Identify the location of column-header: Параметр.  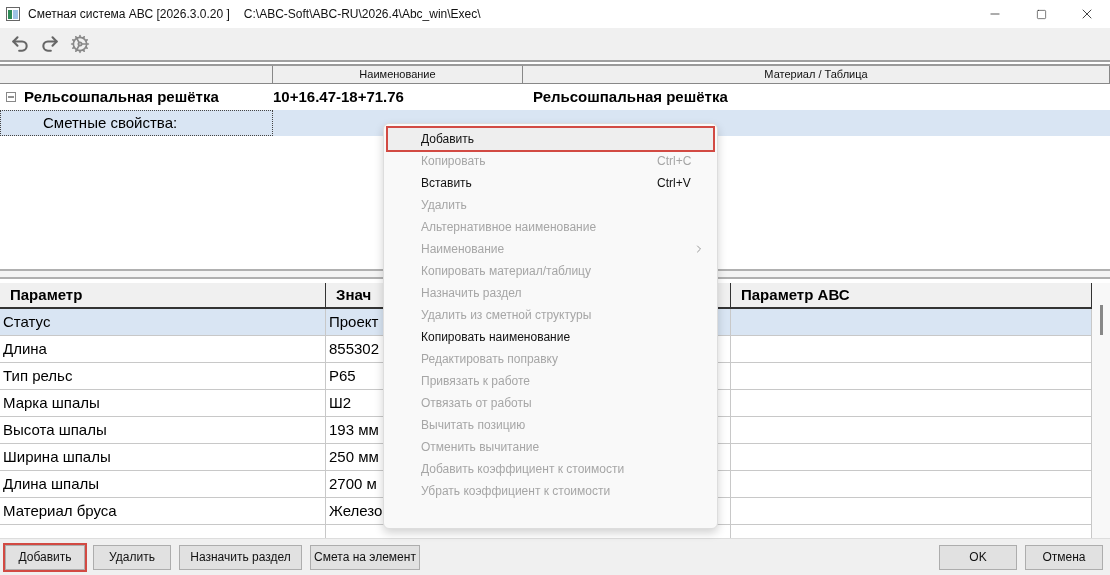
(163, 296).